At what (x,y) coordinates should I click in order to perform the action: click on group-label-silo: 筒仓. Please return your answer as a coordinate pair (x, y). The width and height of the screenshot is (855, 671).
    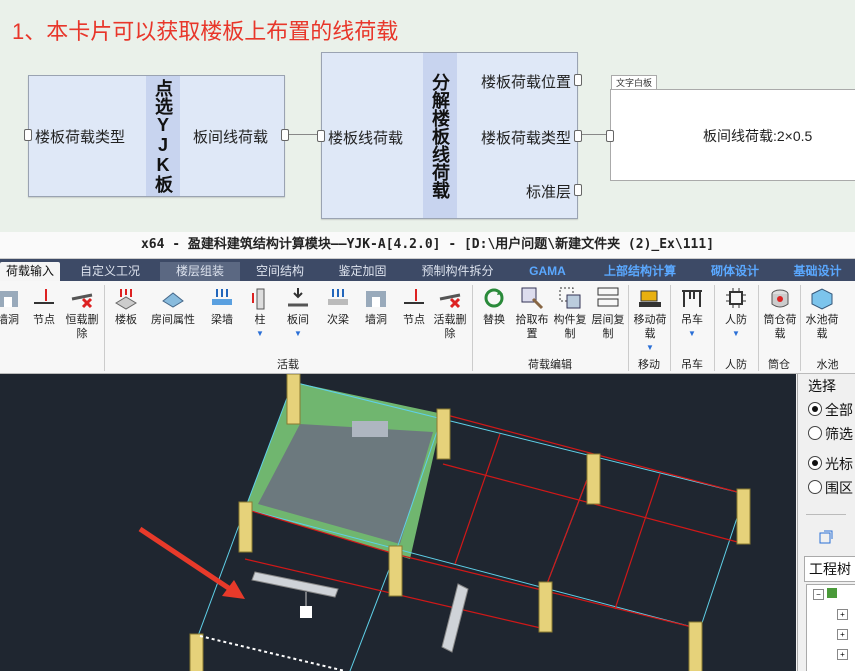
    Looking at the image, I should click on (779, 365).